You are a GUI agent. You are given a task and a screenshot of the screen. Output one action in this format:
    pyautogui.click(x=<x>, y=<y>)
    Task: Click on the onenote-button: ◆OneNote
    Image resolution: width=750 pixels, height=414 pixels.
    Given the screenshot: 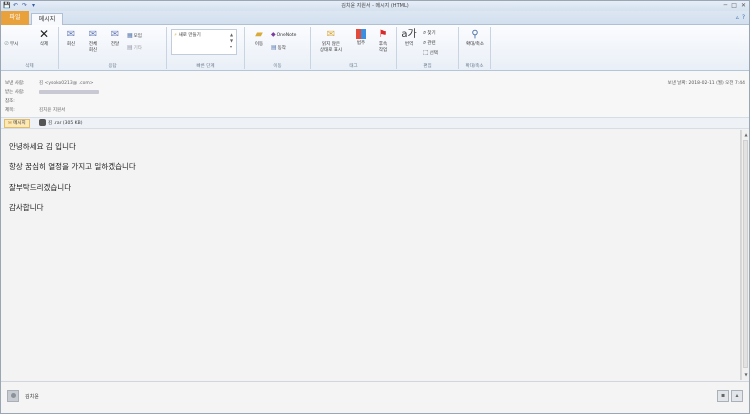 What is the action you would take?
    pyautogui.click(x=283, y=35)
    